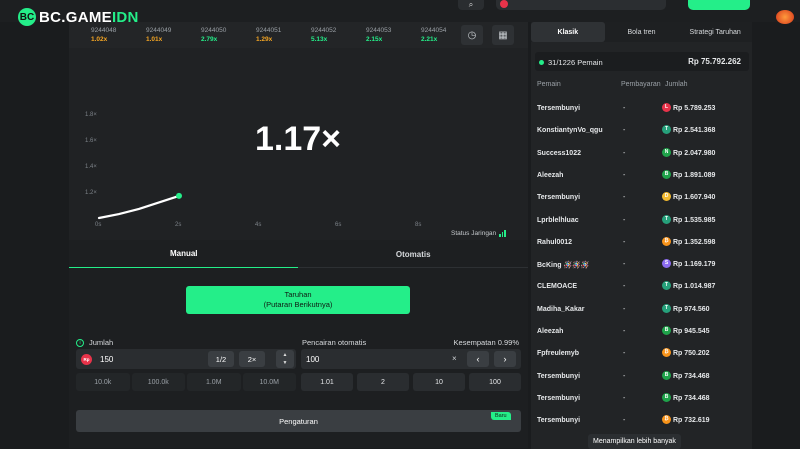 The height and width of the screenshot is (449, 800). I want to click on player-row: Tersembunyi - ₿ Rp 732.619, so click(641, 420).